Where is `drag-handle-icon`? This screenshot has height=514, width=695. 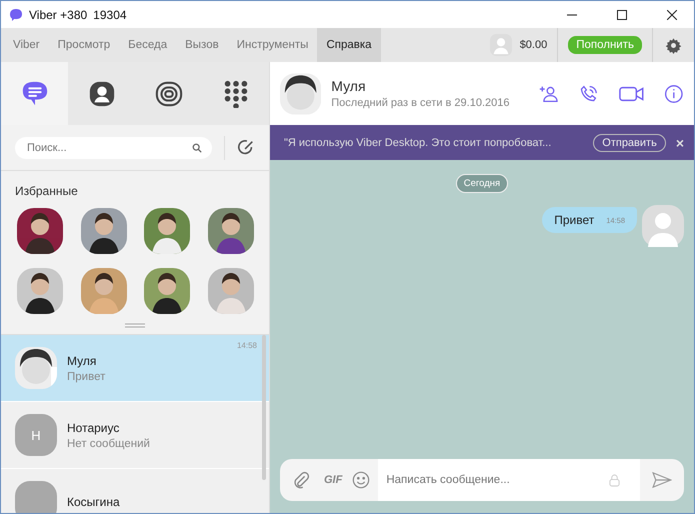 drag-handle-icon is located at coordinates (135, 325).